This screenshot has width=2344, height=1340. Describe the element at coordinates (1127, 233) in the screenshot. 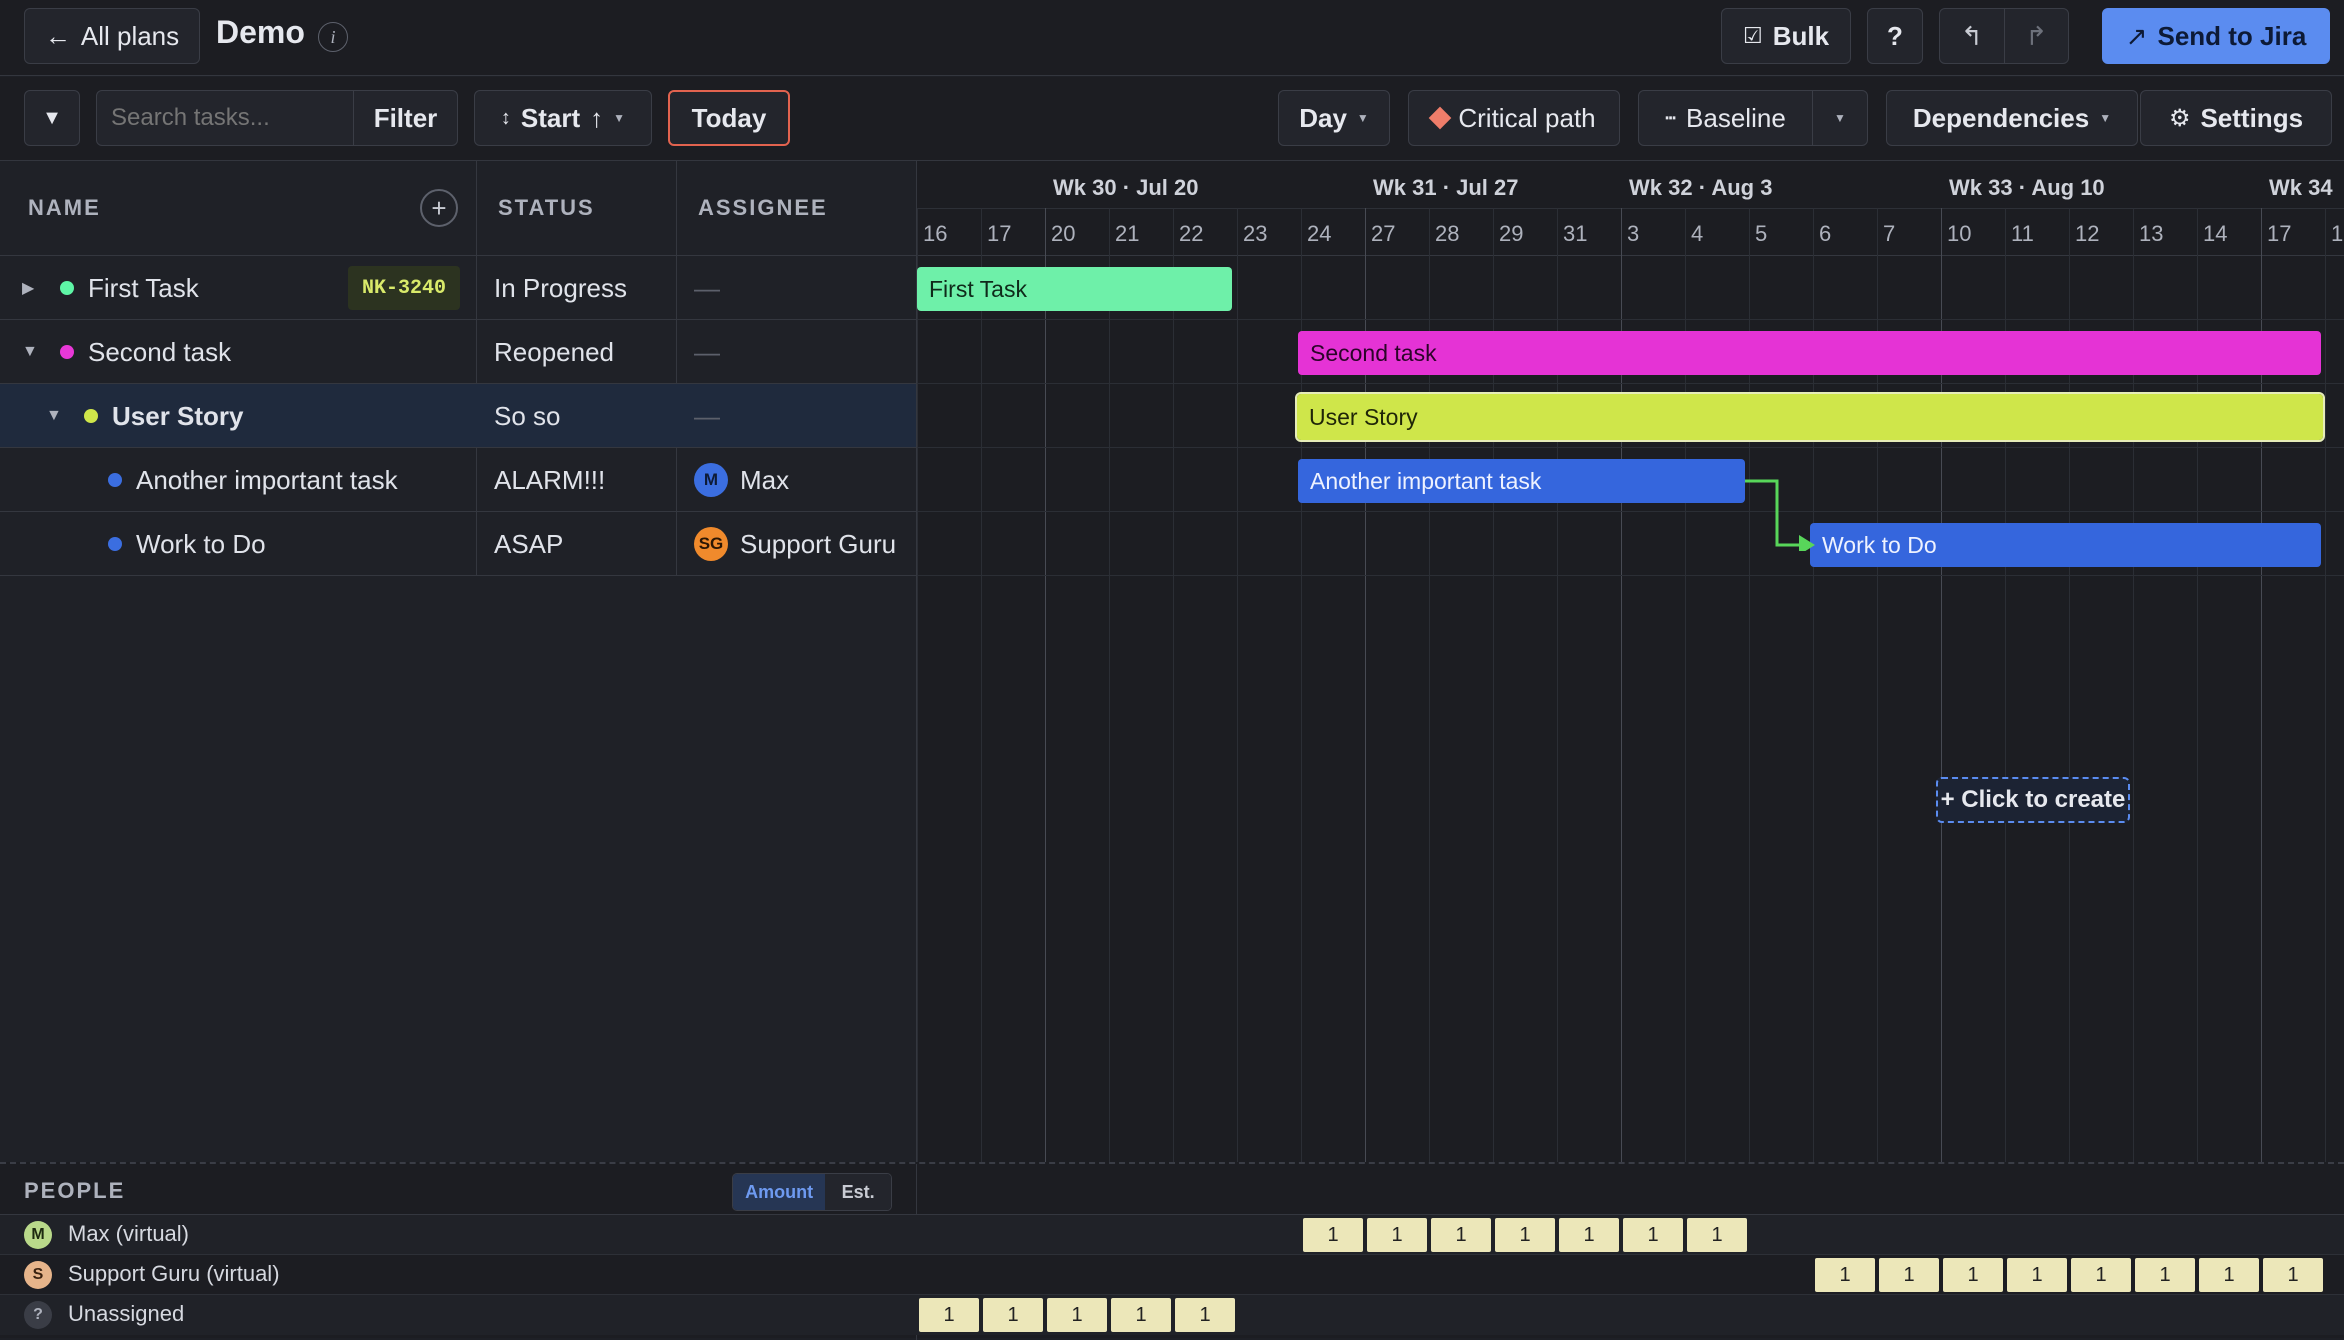

I see `day-label: 21` at that location.